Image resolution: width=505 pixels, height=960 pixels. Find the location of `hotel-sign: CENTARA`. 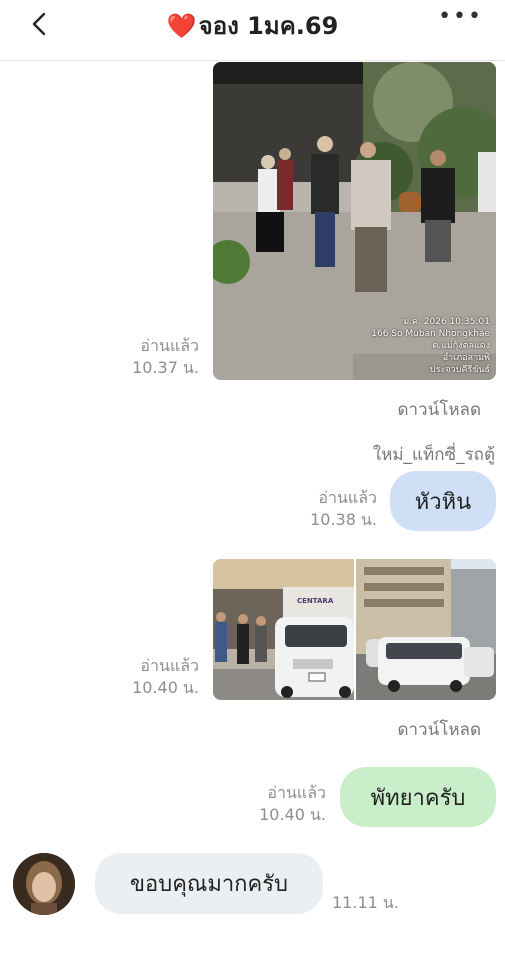

hotel-sign: CENTARA is located at coordinates (315, 601).